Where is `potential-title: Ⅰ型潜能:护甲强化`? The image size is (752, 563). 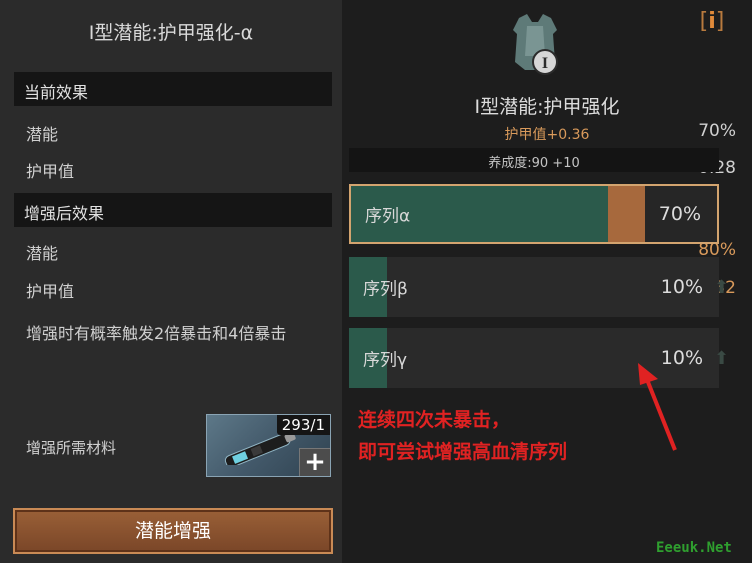
potential-title: Ⅰ型潜能:护甲强化 is located at coordinates (547, 107).